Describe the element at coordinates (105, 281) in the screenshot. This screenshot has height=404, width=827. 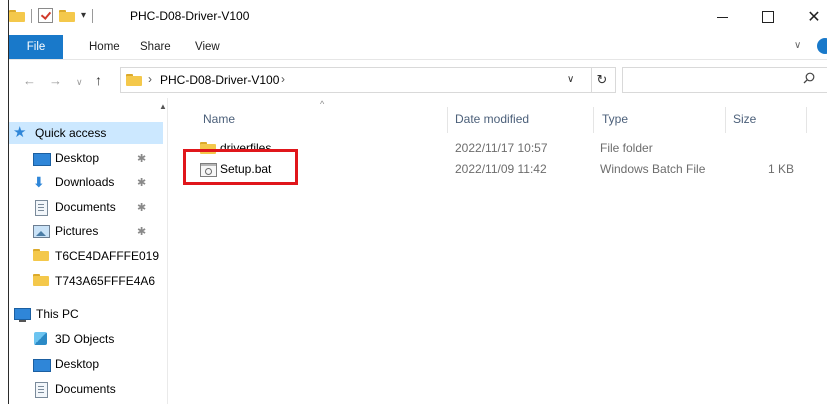
I see `sidebar-item-label: T743A65FFFE4A6` at that location.